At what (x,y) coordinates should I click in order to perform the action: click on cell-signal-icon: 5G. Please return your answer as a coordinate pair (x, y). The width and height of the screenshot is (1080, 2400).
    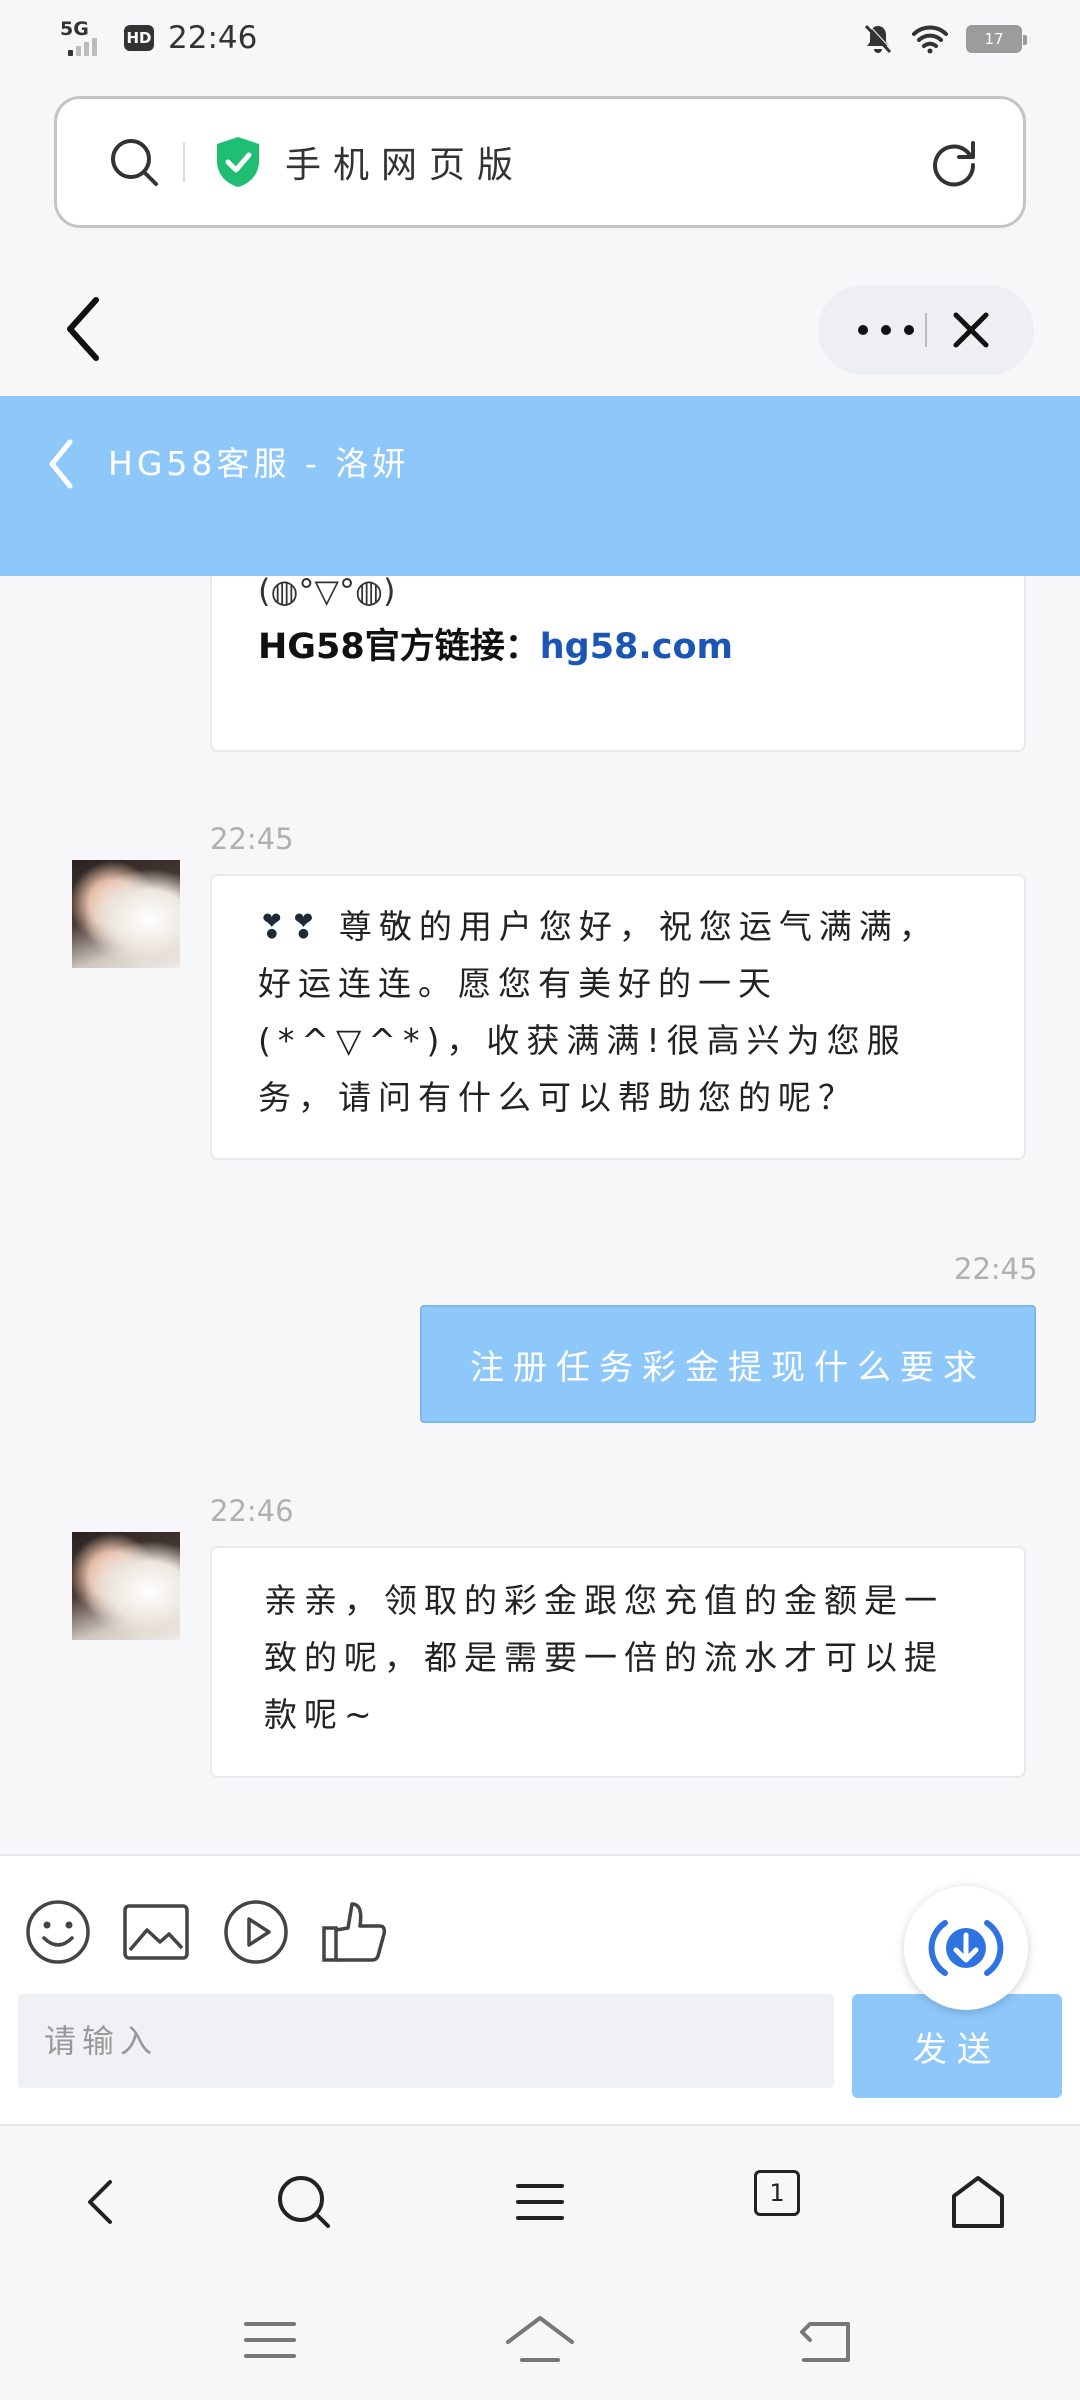
    Looking at the image, I should click on (85, 38).